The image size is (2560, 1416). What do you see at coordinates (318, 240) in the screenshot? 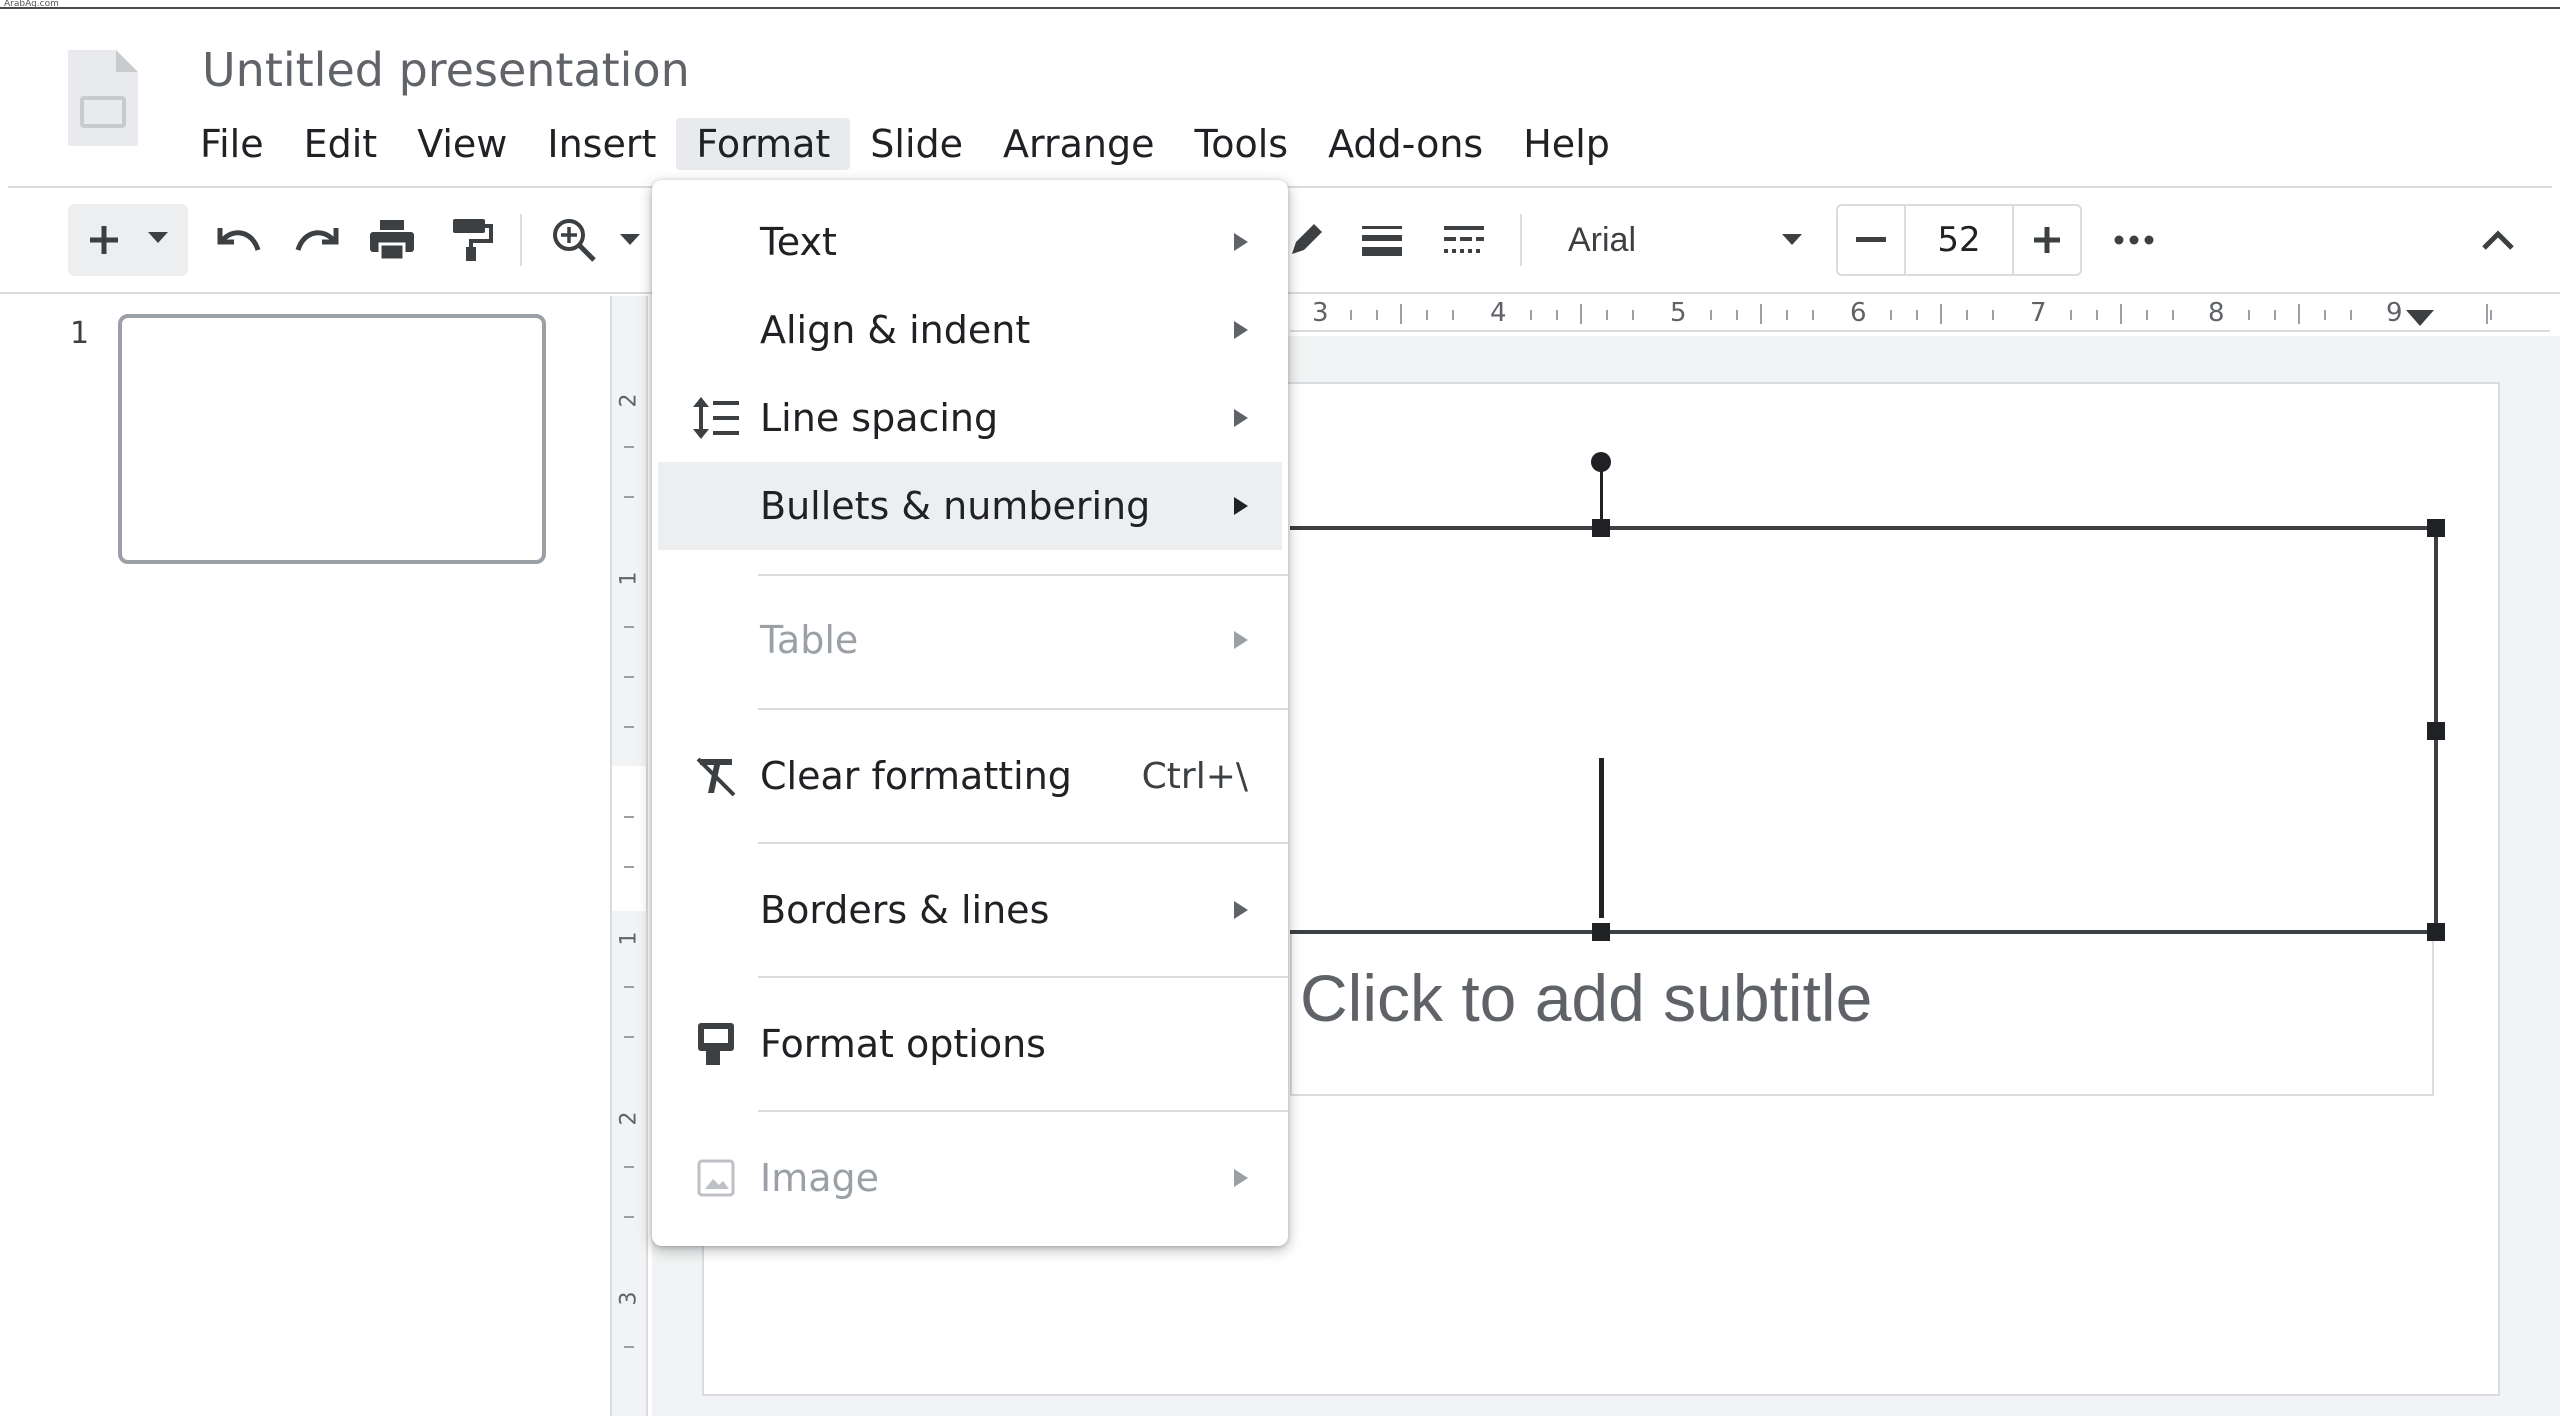
I see `redo-icon` at bounding box center [318, 240].